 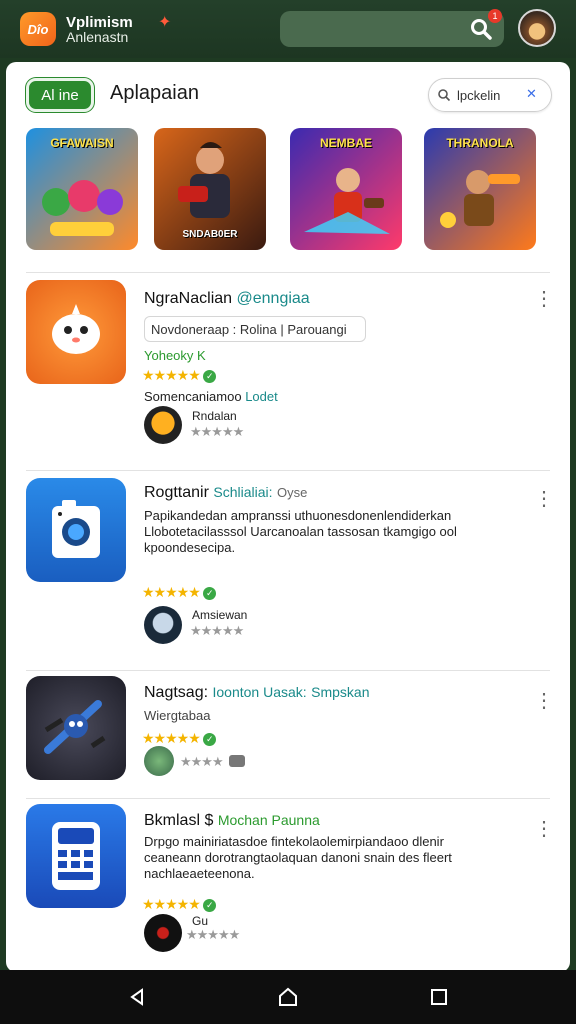 I want to click on rating-text: Yoheoky K, so click(x=175, y=355).